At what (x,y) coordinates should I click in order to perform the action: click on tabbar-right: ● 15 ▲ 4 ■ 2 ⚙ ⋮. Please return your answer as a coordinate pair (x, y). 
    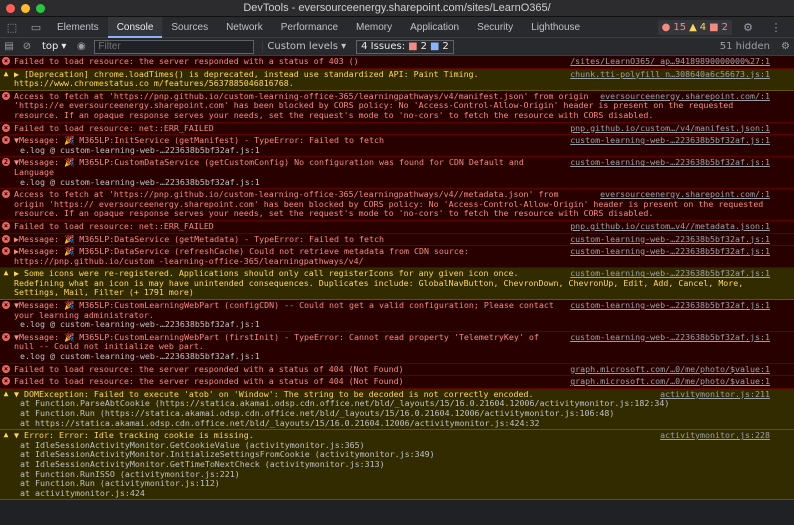
    Looking at the image, I should click on (725, 27).